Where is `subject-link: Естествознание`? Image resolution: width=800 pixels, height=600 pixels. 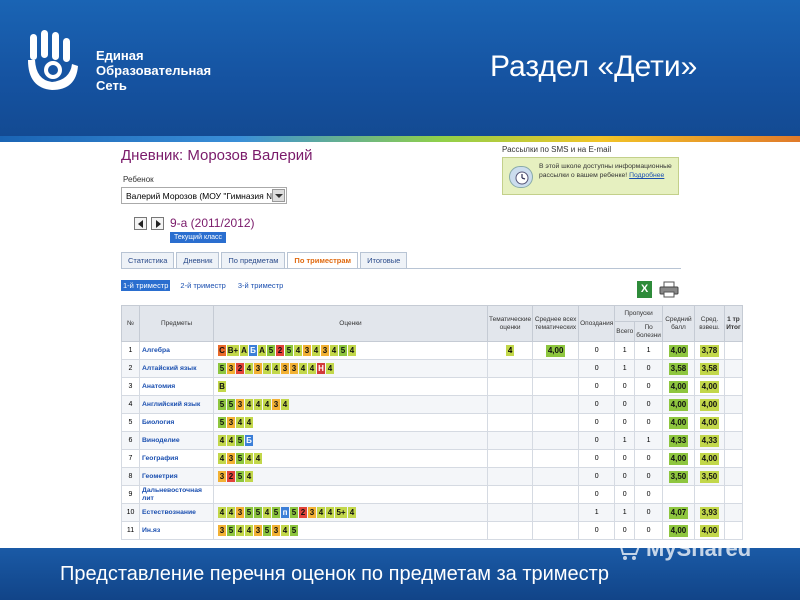
subject-link: Естествознание is located at coordinates (176, 512).